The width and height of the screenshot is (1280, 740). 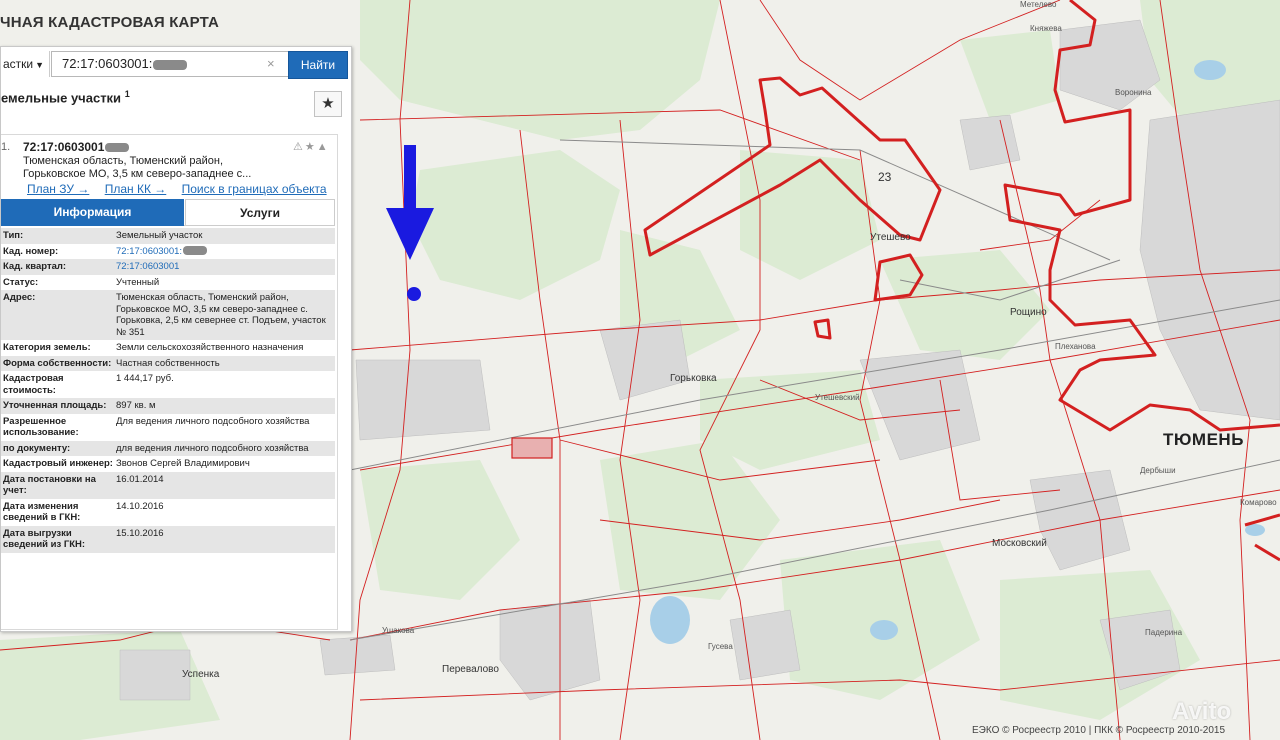 I want to click on results-count: 1, so click(x=127, y=94).